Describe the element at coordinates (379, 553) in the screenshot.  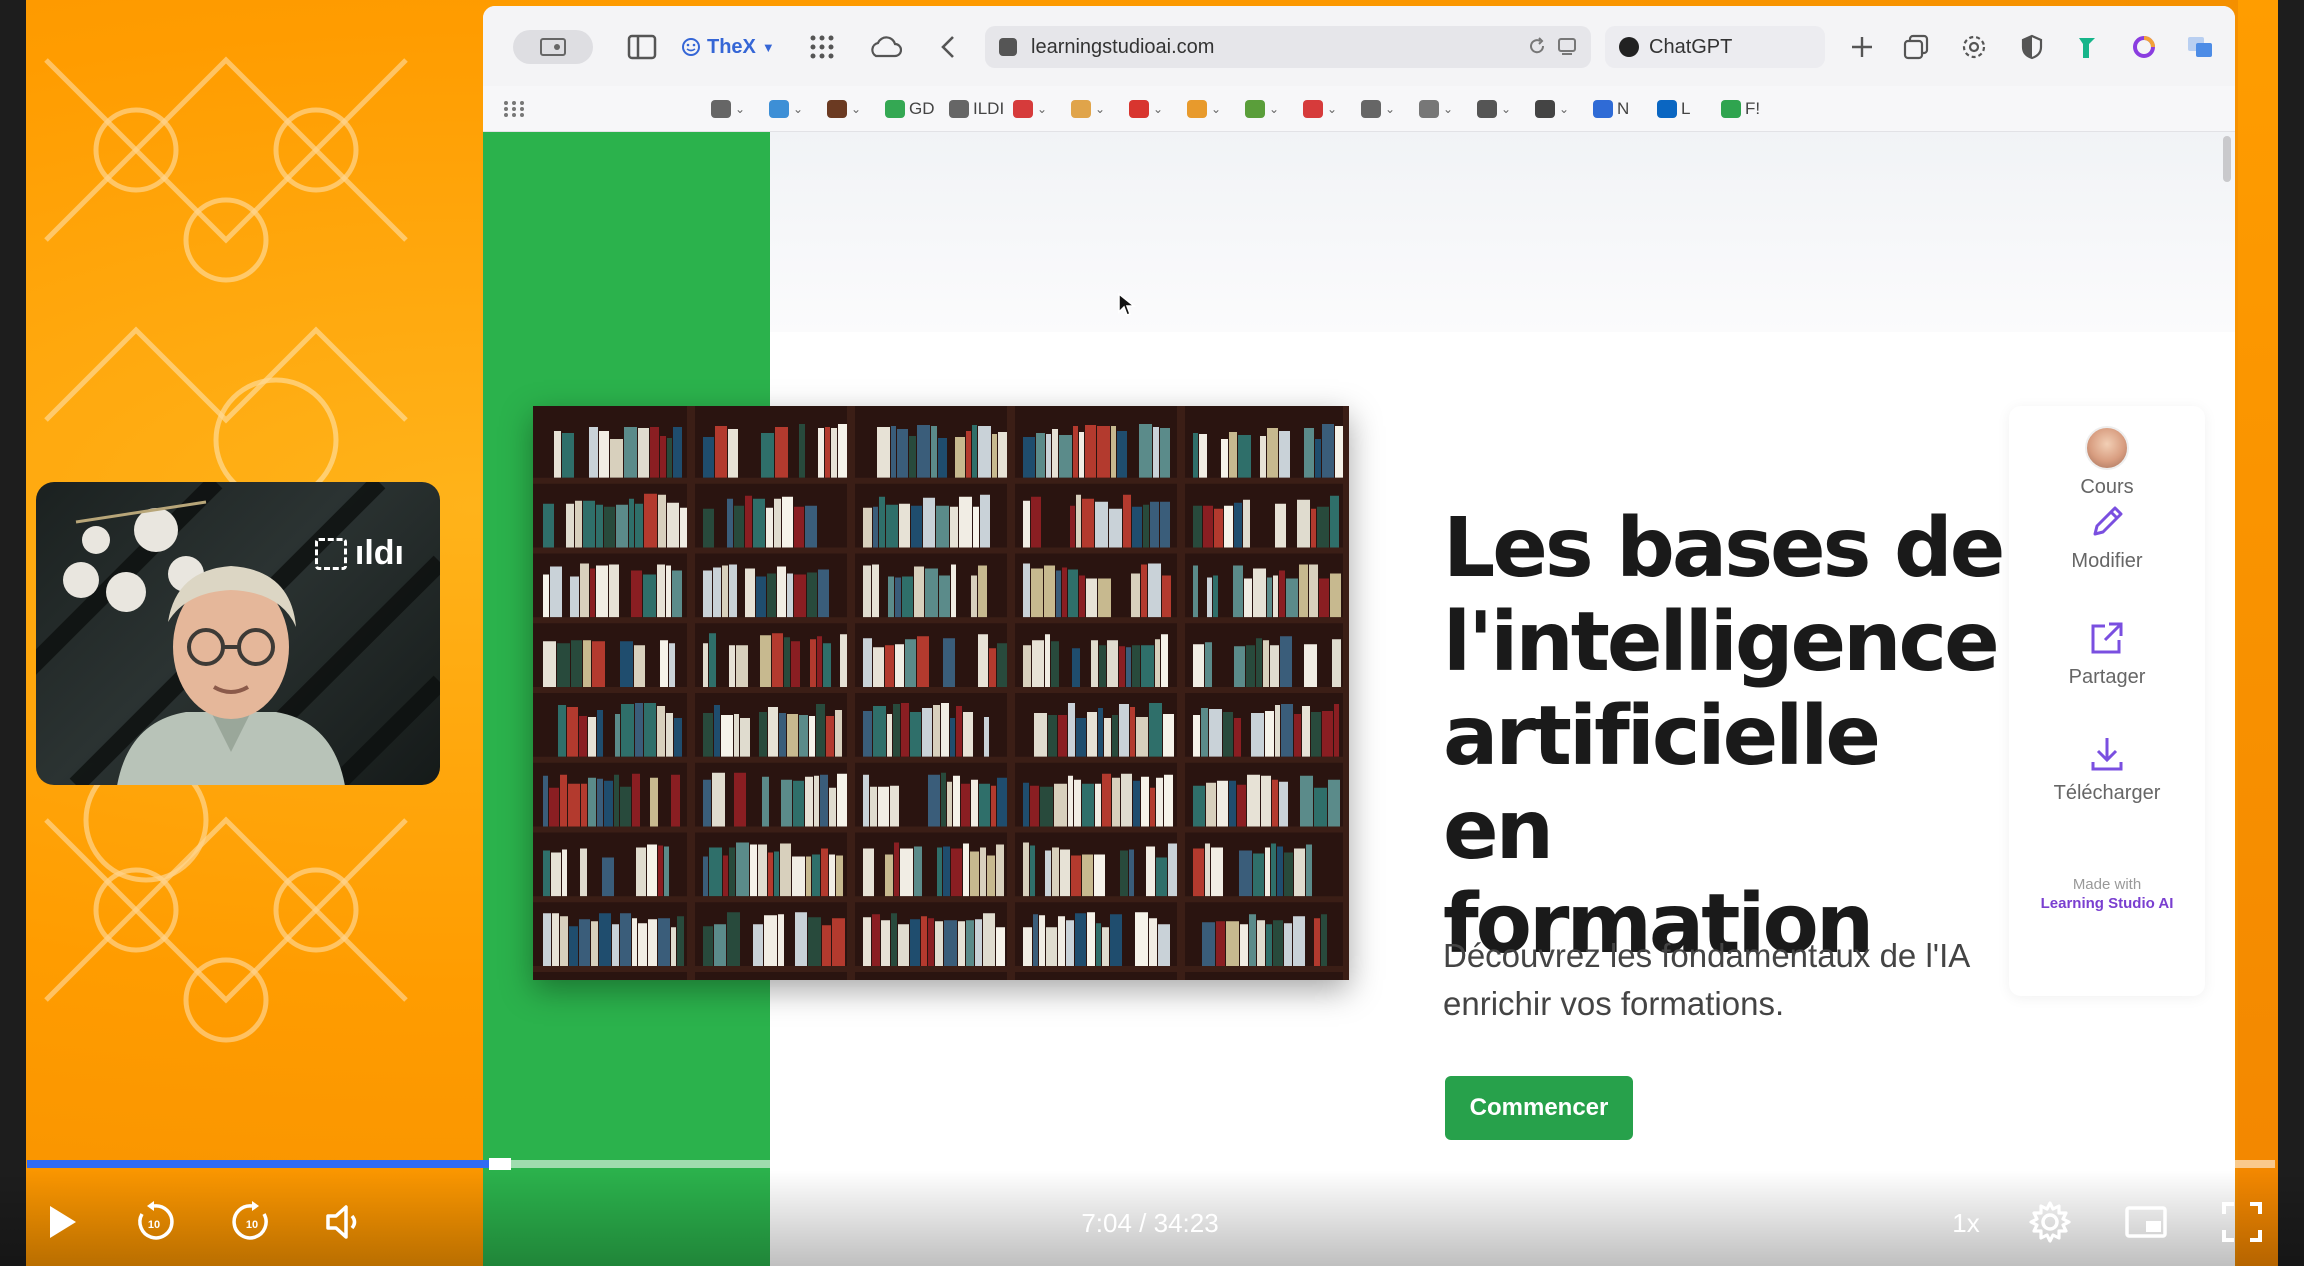
I see `ildi-logo-text: ıldı` at that location.